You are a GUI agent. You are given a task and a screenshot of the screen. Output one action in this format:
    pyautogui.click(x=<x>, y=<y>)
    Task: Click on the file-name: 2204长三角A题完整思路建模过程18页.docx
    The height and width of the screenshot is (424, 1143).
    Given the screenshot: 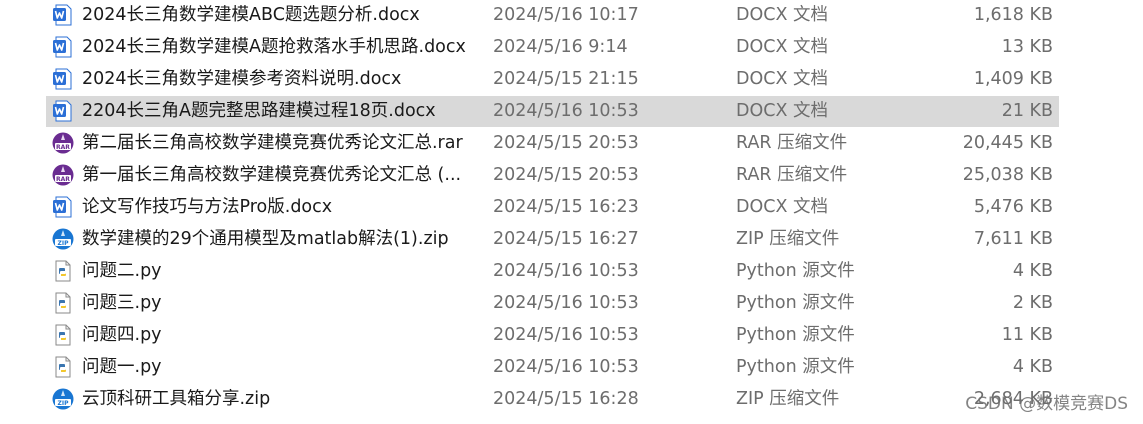 What is the action you would take?
    pyautogui.click(x=259, y=111)
    